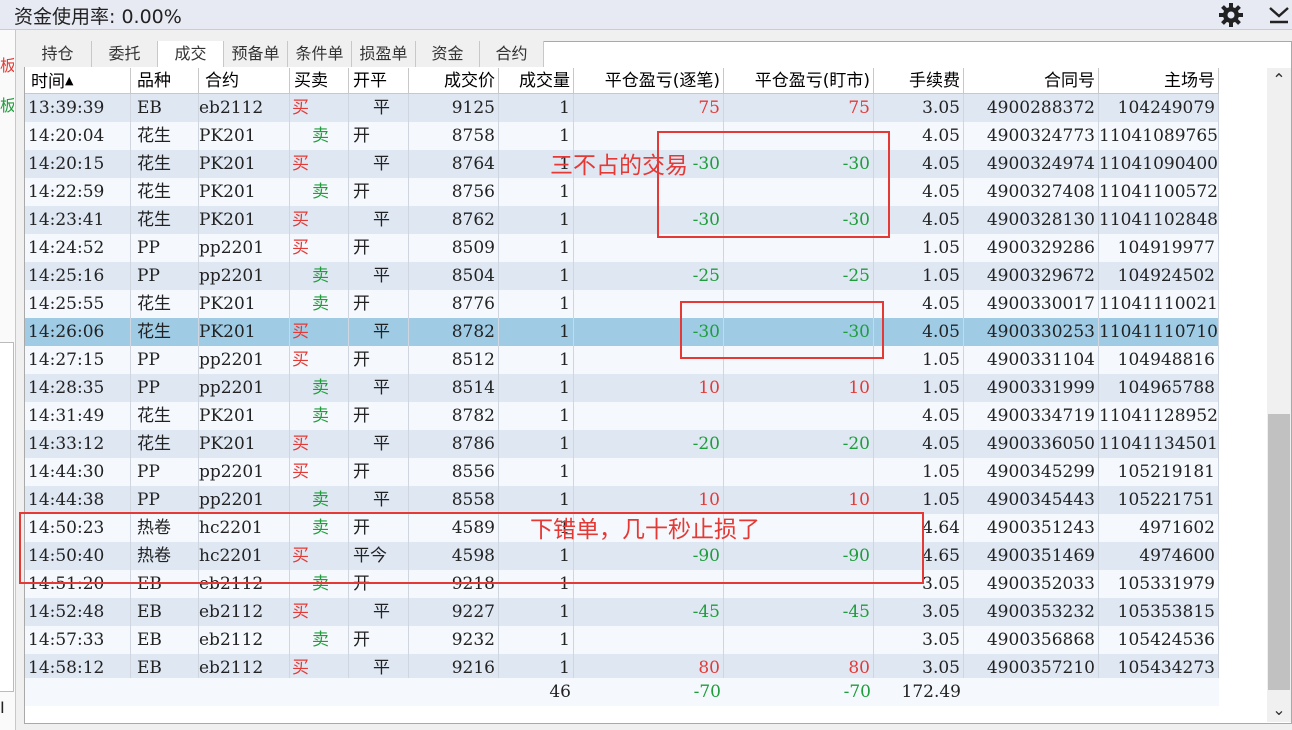  I want to click on cell-exchange-no: 105219181, so click(1159, 472).